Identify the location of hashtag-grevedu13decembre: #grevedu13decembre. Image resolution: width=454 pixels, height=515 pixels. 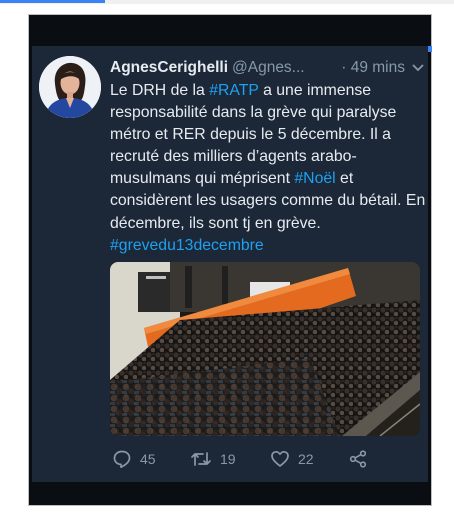
(187, 245).